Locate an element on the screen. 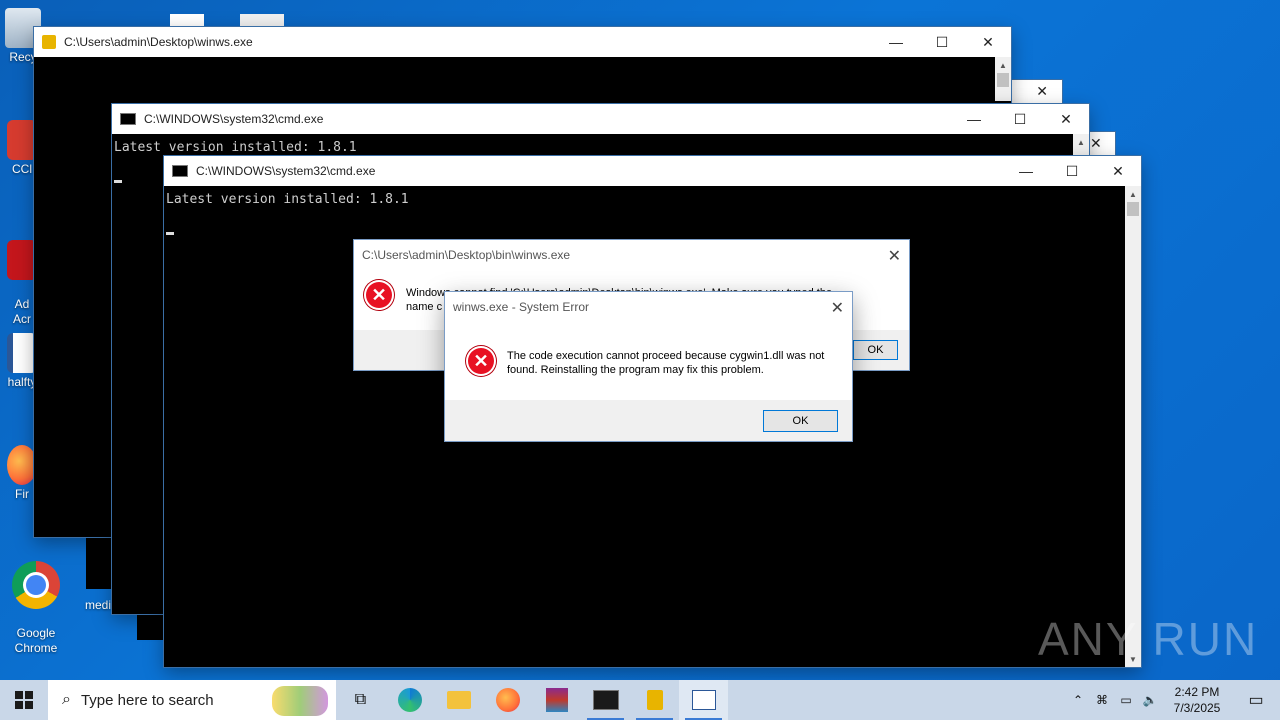 The image size is (1280, 720). taskbar-cmd is located at coordinates (605, 700).